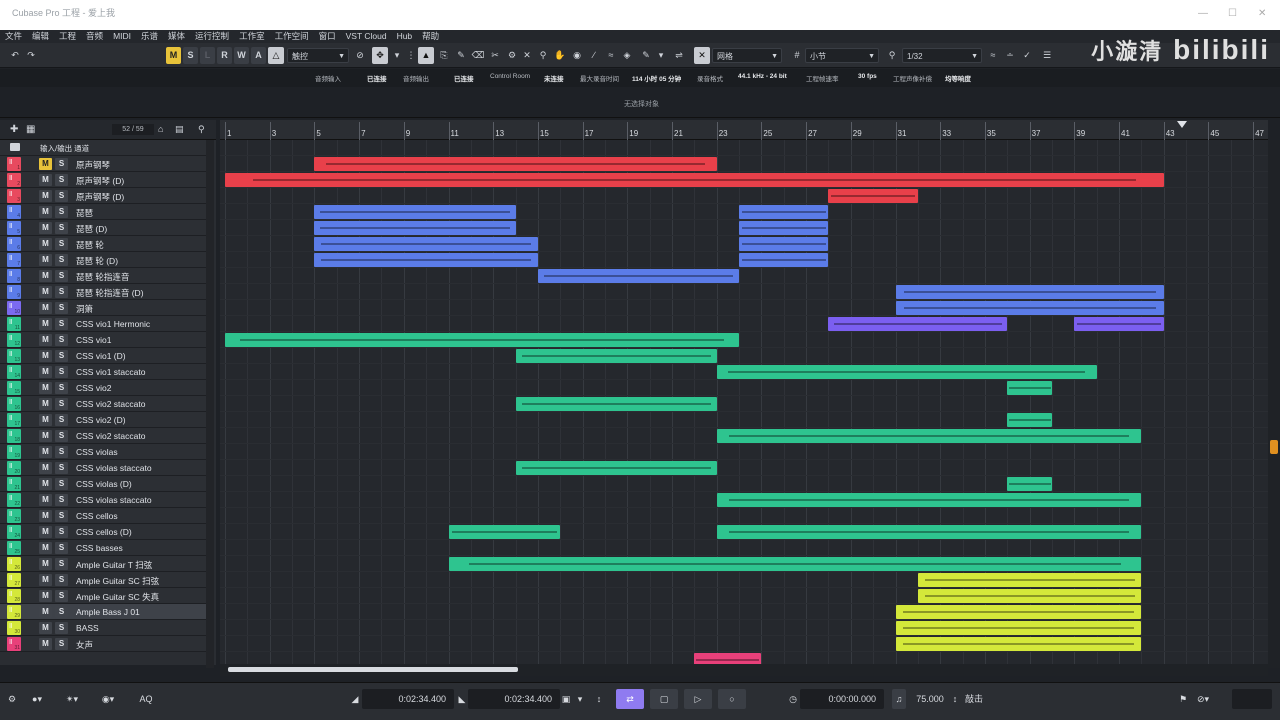 The image size is (1280, 720). What do you see at coordinates (512, 55) in the screenshot?
I see `glue-tool-icon: ⚙` at bounding box center [512, 55].